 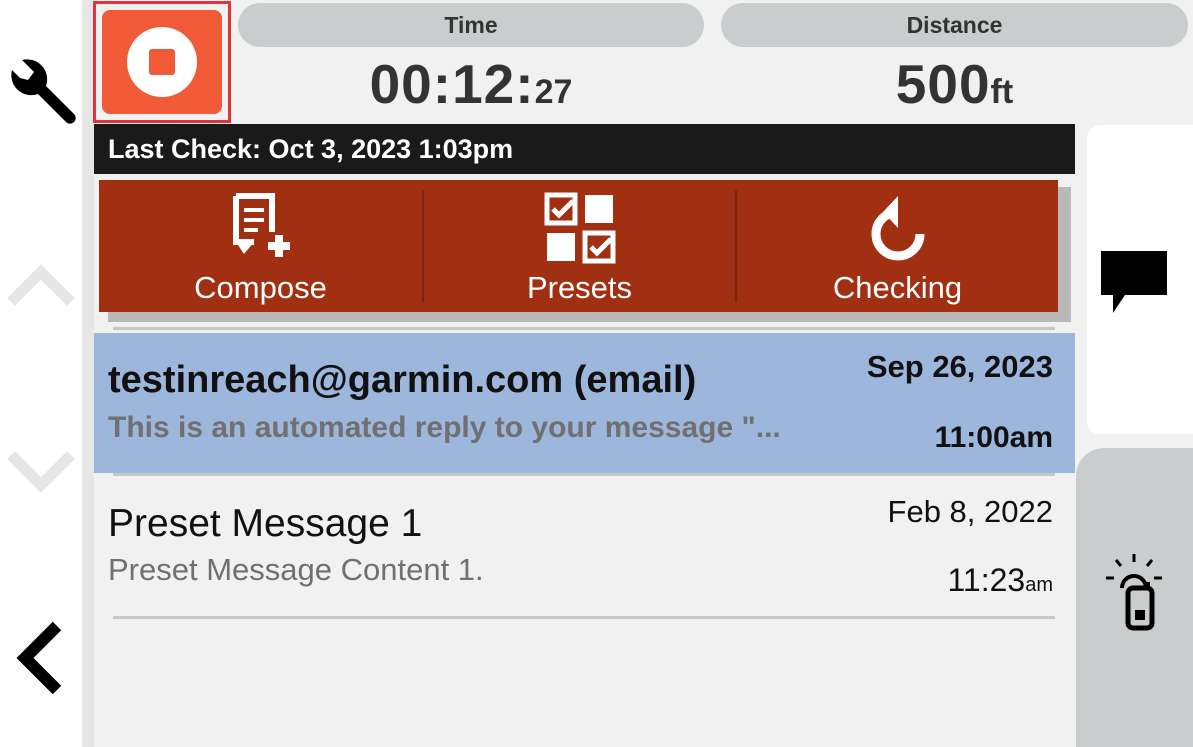 I want to click on presets-icon, so click(x=579, y=228).